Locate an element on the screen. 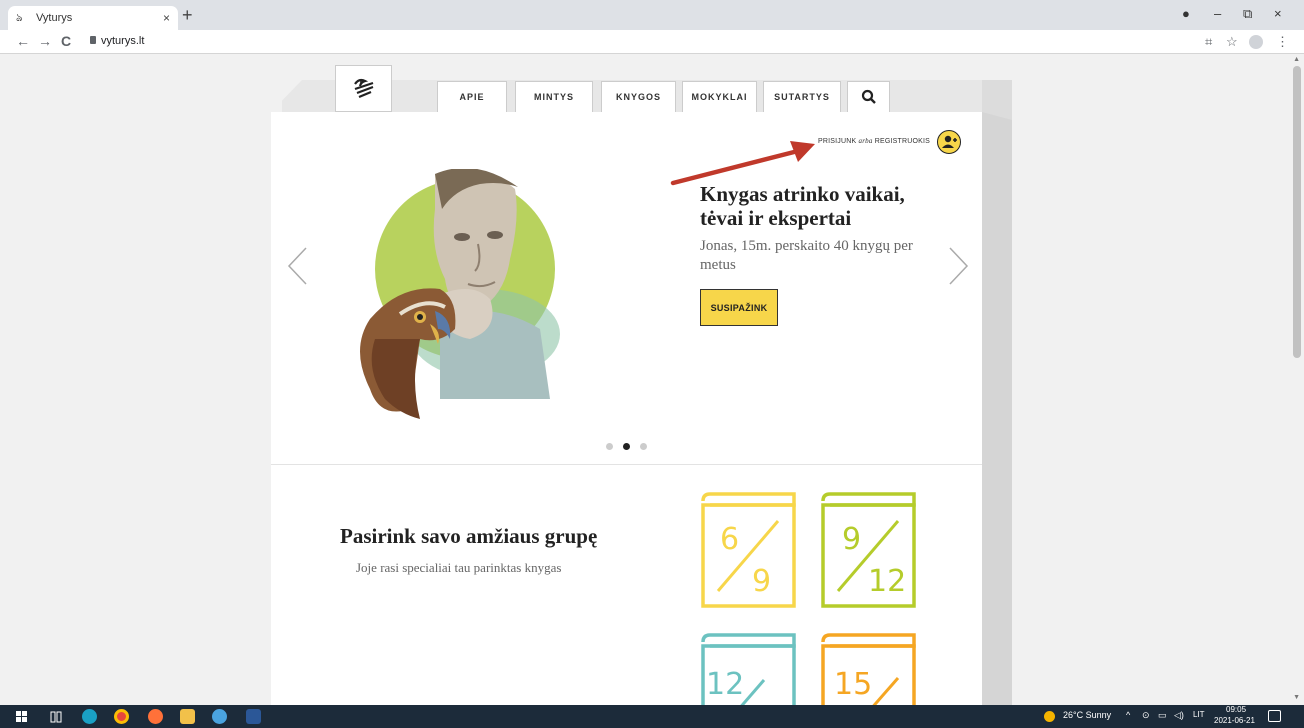  tray-network-icon: ⊙ is located at coordinates (1146, 715).